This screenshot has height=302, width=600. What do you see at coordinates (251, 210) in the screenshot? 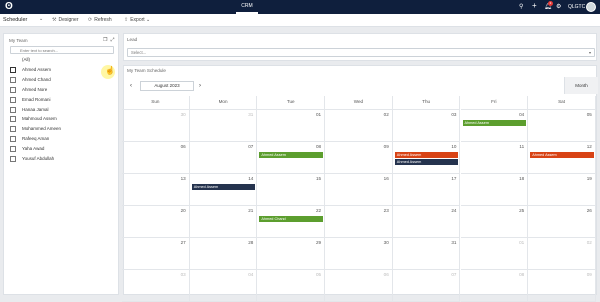
I see `day-number: 21` at bounding box center [251, 210].